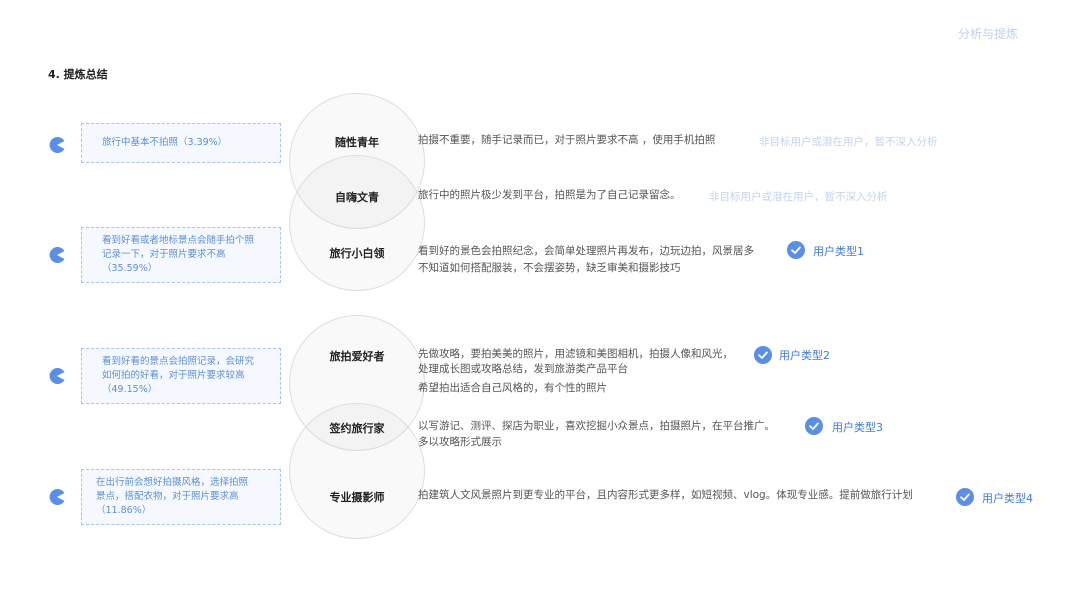 The image size is (1067, 600). What do you see at coordinates (130, 389) in the screenshot?
I see `callout-line: （49.15%）` at bounding box center [130, 389].